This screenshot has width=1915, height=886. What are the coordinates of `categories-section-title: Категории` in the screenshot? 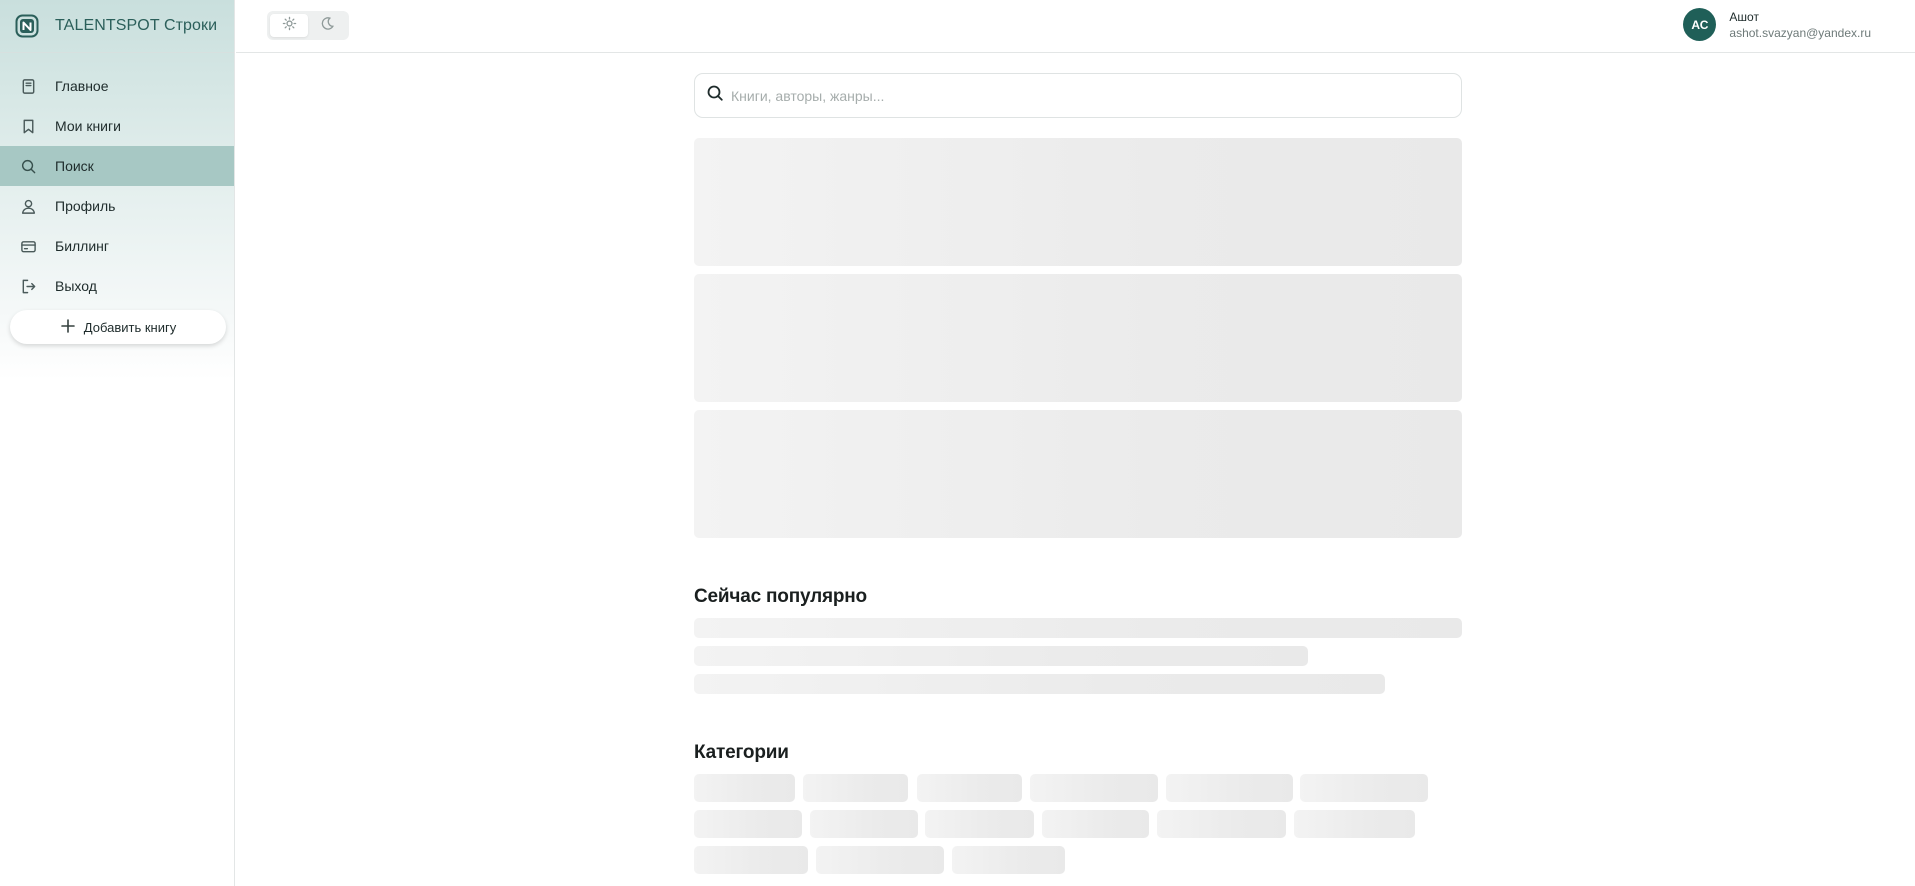 It's located at (741, 752).